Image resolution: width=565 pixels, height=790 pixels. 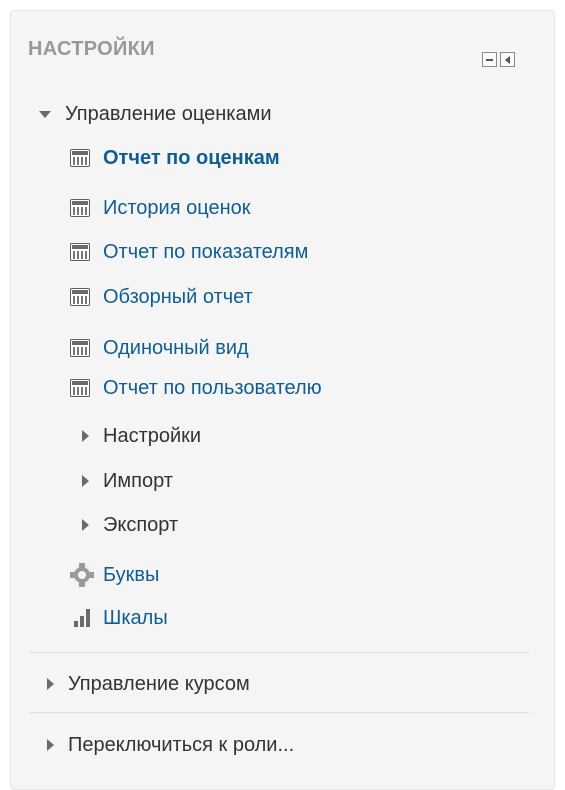 I want to click on tree-item-grader-report: Отчет по оценкам, so click(x=175, y=158).